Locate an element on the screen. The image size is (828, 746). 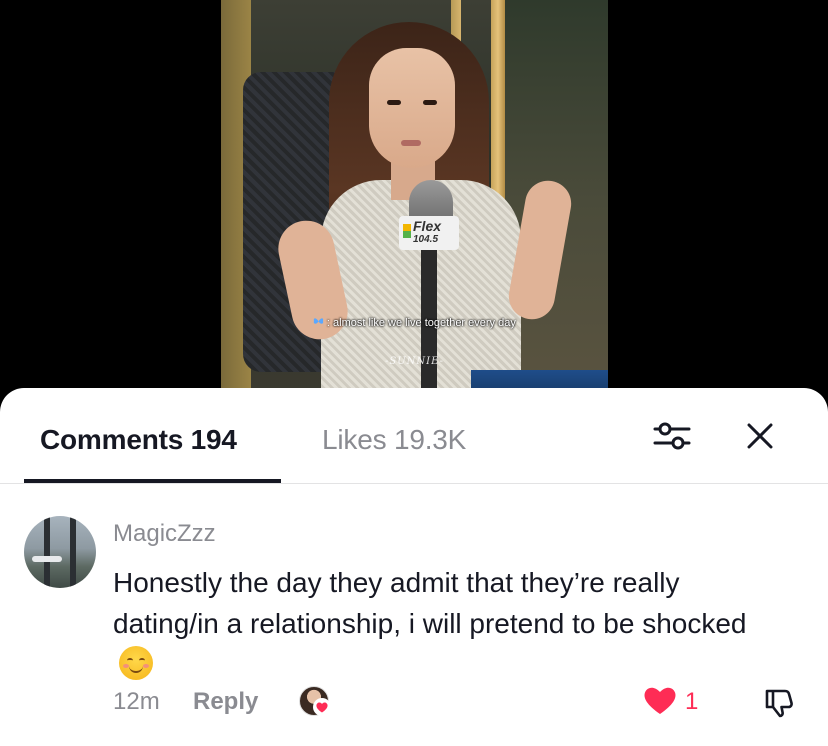
video-caption: : almost like we live together every day is located at coordinates (414, 323).